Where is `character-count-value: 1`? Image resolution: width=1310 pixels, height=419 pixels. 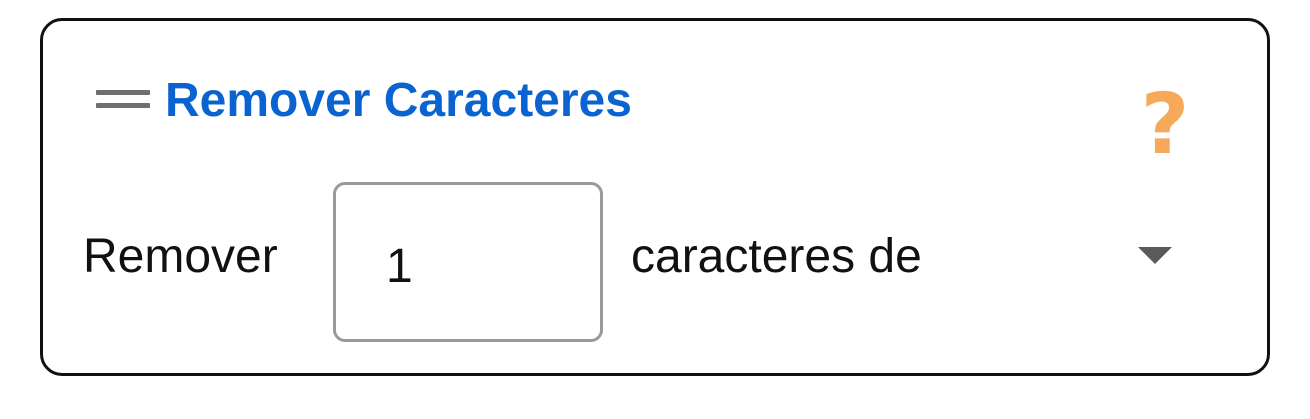
character-count-value: 1 is located at coordinates (399, 266).